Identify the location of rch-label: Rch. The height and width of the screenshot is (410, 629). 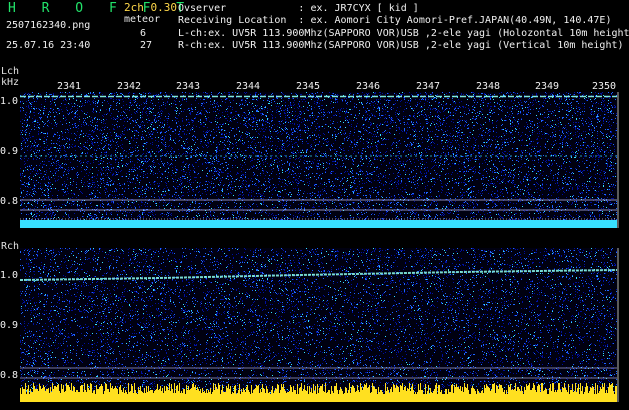
(10, 246).